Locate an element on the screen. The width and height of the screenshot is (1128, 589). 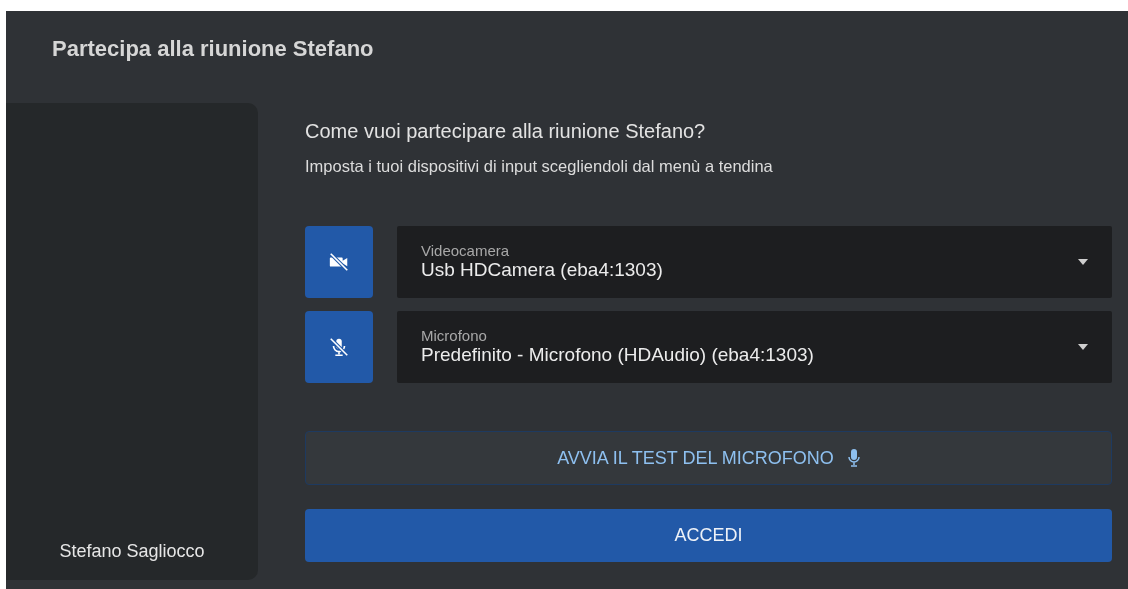
device-select: Videocamera Usb HDCamera (eba4:1303) is located at coordinates (754, 262).